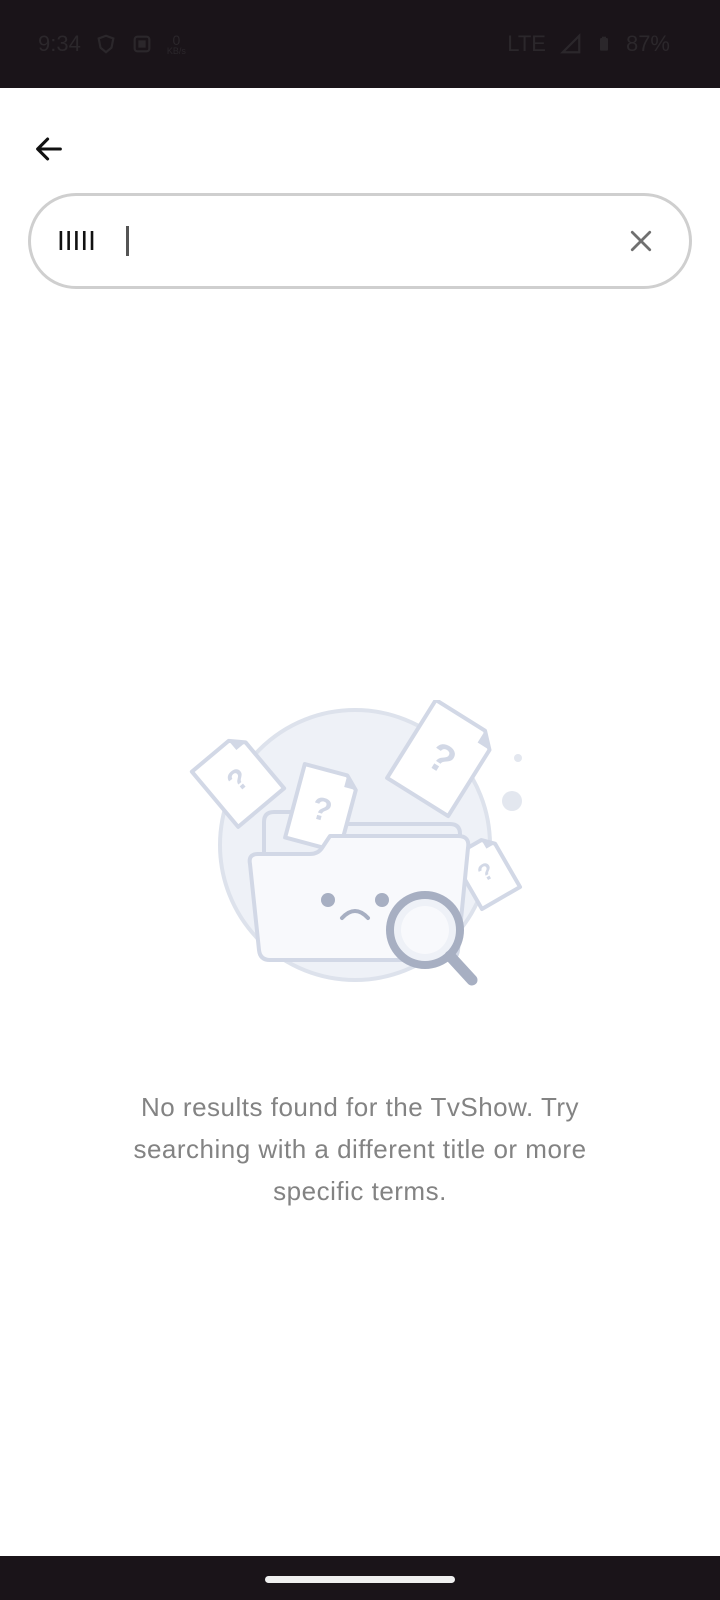 This screenshot has height=1600, width=720. I want to click on empty-folder-search-icon: ? ? ? ?, so click(356, 843).